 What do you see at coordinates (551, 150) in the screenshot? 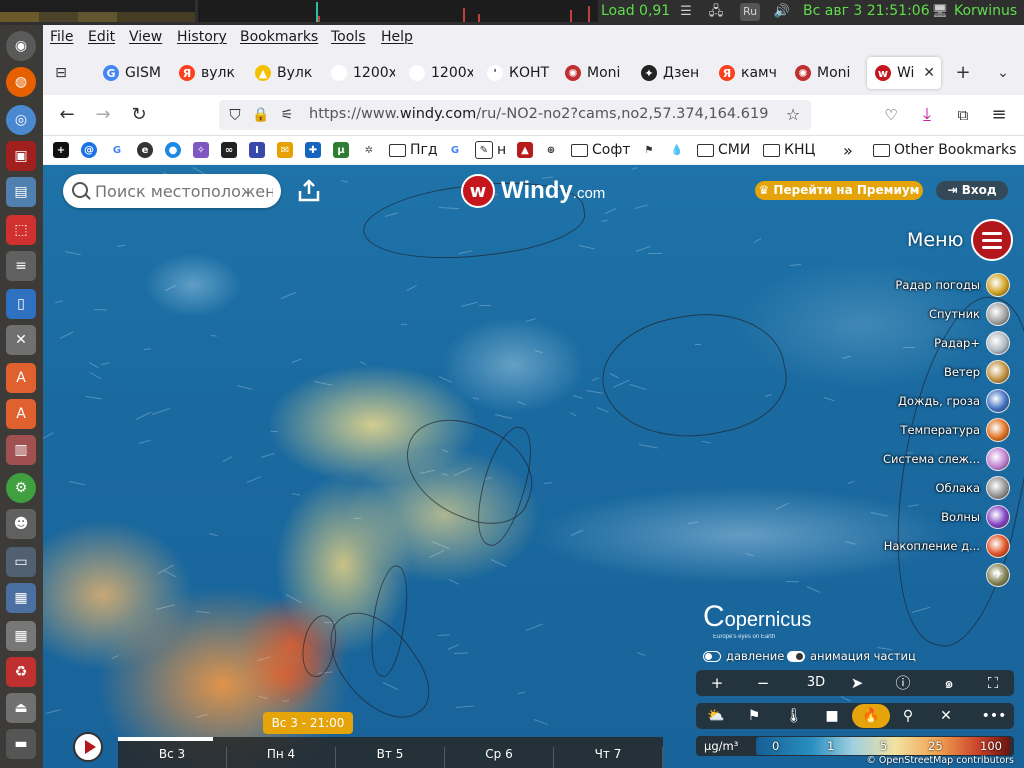
I see `bookmark-globe-icon: ⊕` at bounding box center [551, 150].